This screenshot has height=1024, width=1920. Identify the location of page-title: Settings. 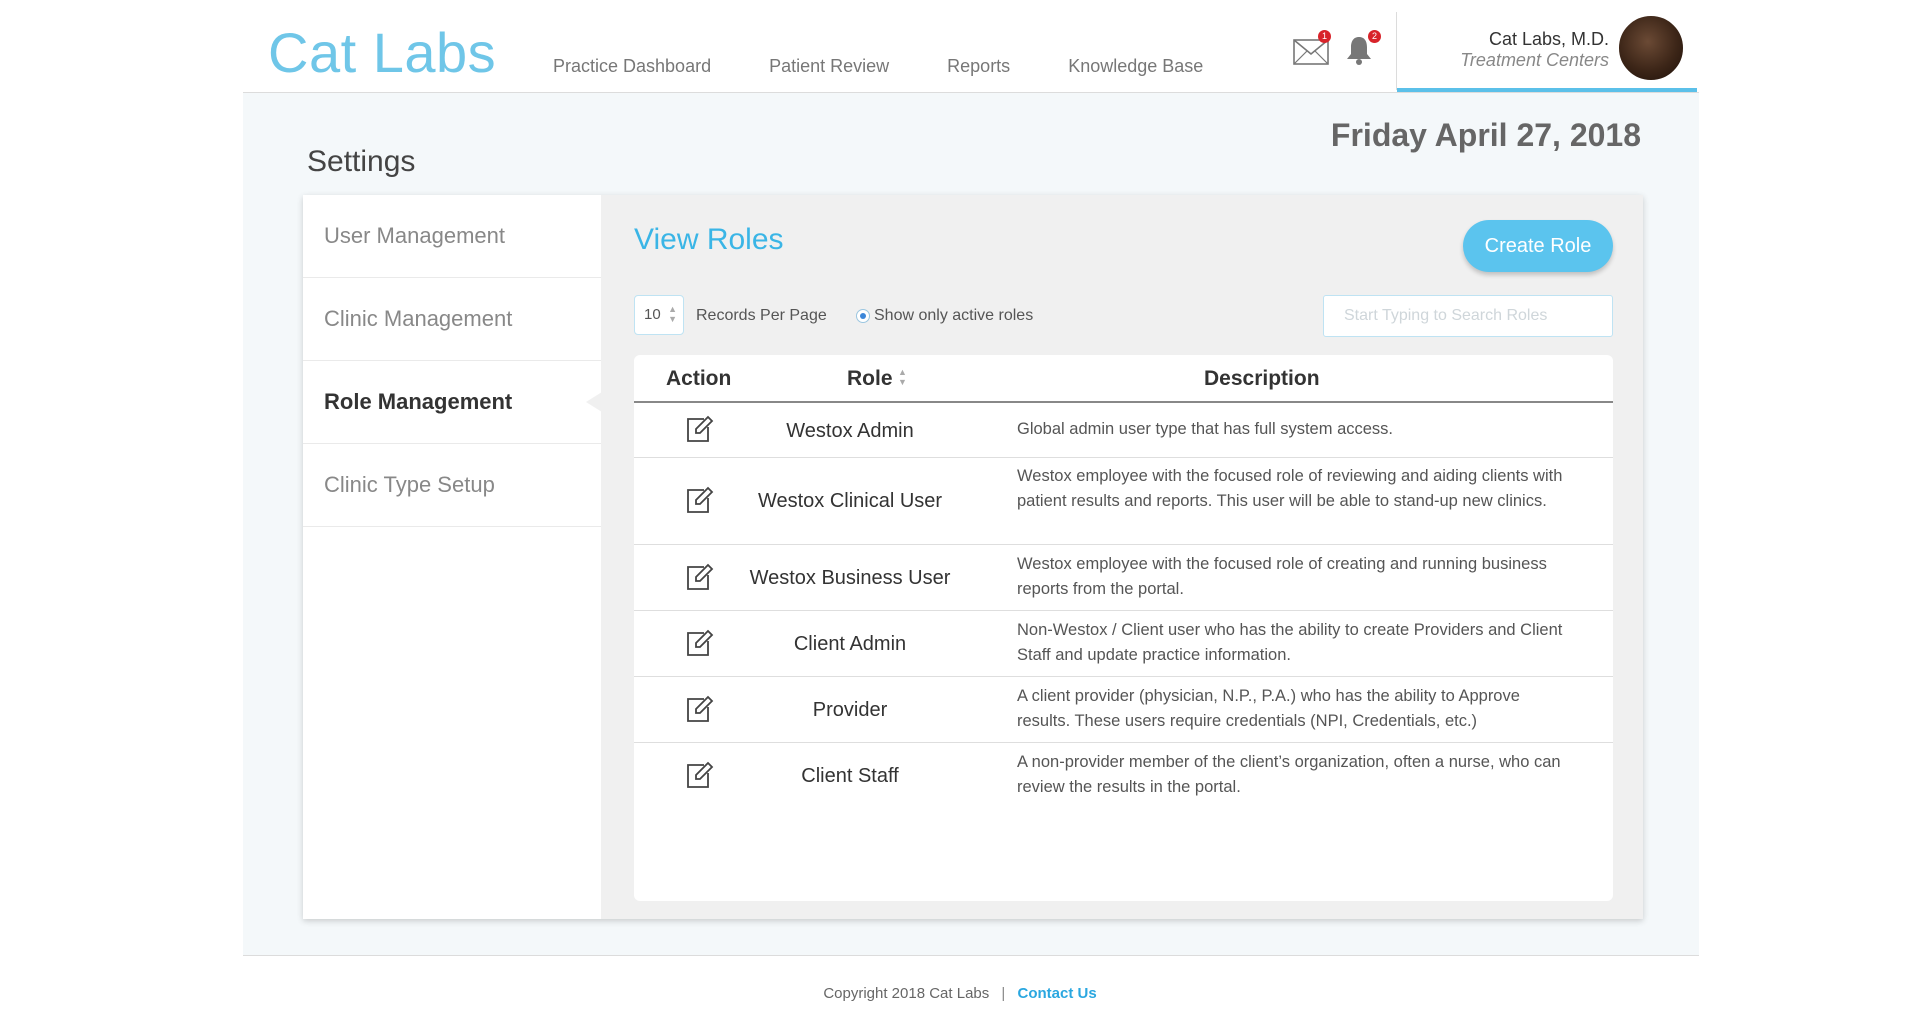
(361, 161).